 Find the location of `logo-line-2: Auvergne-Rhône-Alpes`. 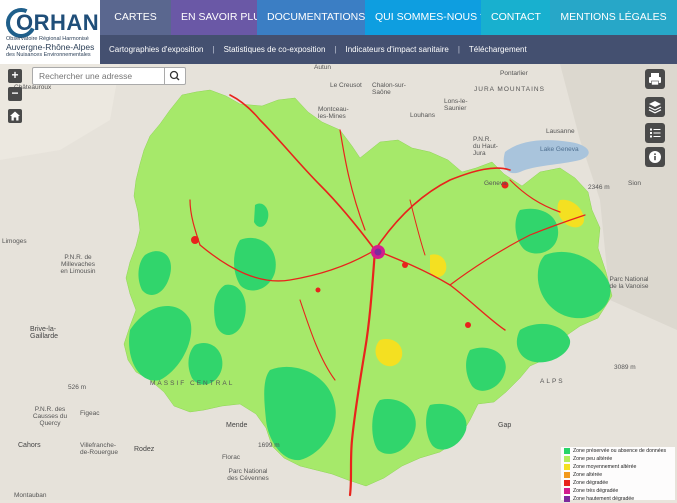

logo-line-2: Auvergne-Rhône-Alpes is located at coordinates (50, 46).